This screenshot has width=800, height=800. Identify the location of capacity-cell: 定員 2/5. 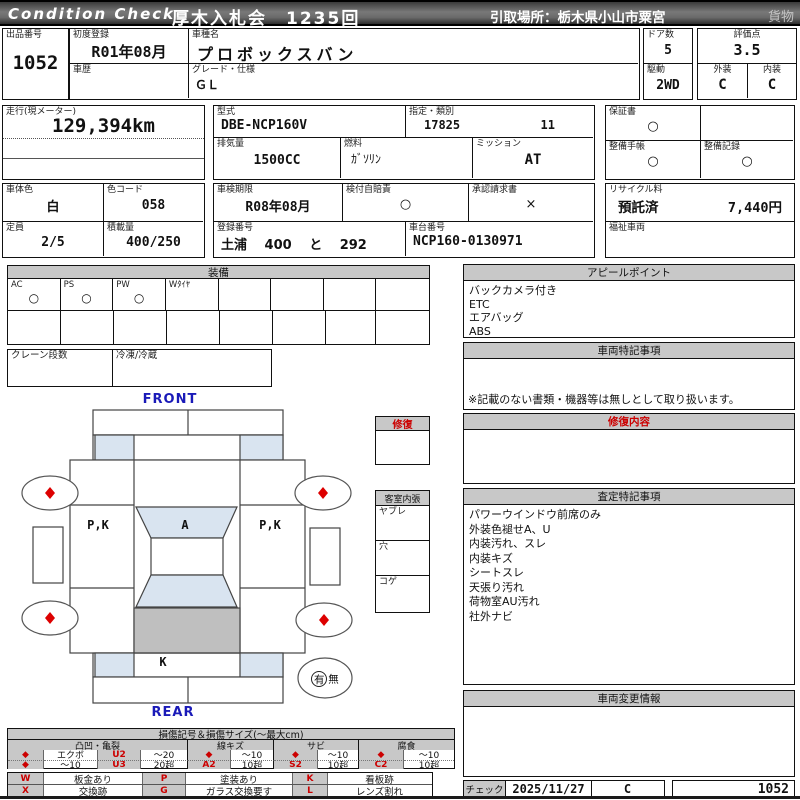
(53, 239).